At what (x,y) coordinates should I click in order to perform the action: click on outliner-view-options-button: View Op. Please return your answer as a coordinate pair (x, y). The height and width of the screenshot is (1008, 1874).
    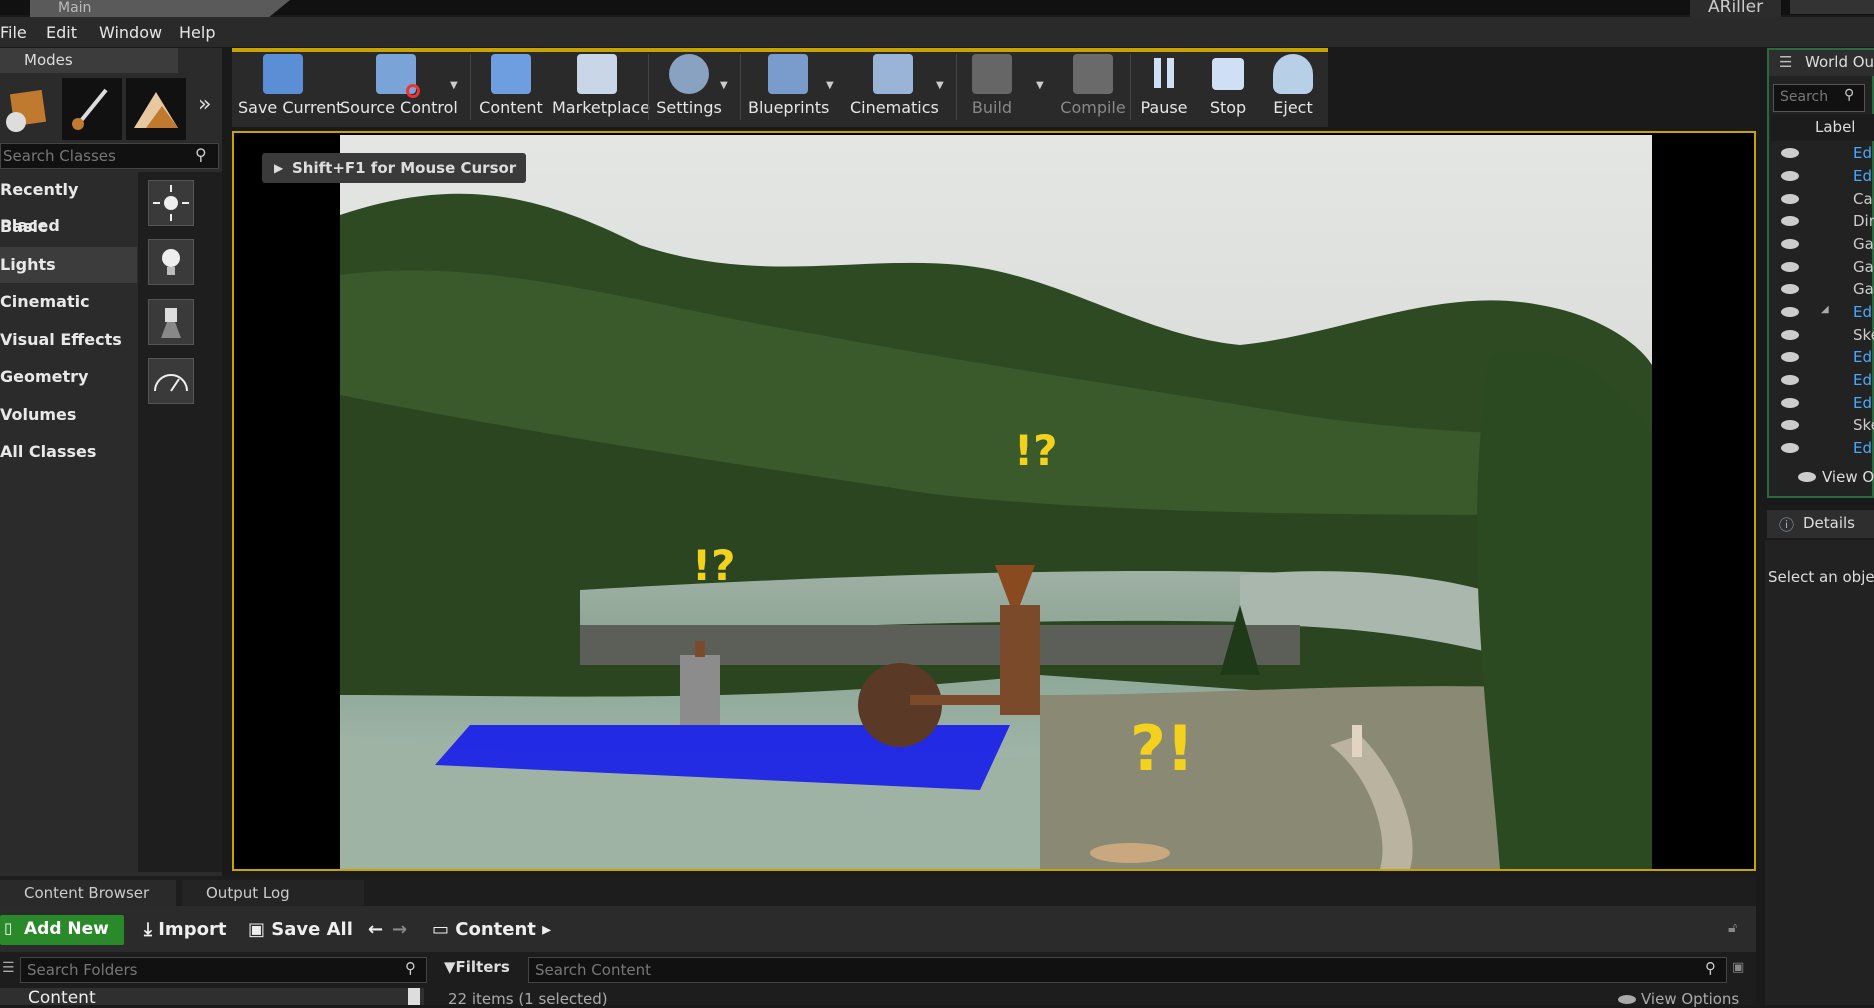
    Looking at the image, I should click on (1836, 477).